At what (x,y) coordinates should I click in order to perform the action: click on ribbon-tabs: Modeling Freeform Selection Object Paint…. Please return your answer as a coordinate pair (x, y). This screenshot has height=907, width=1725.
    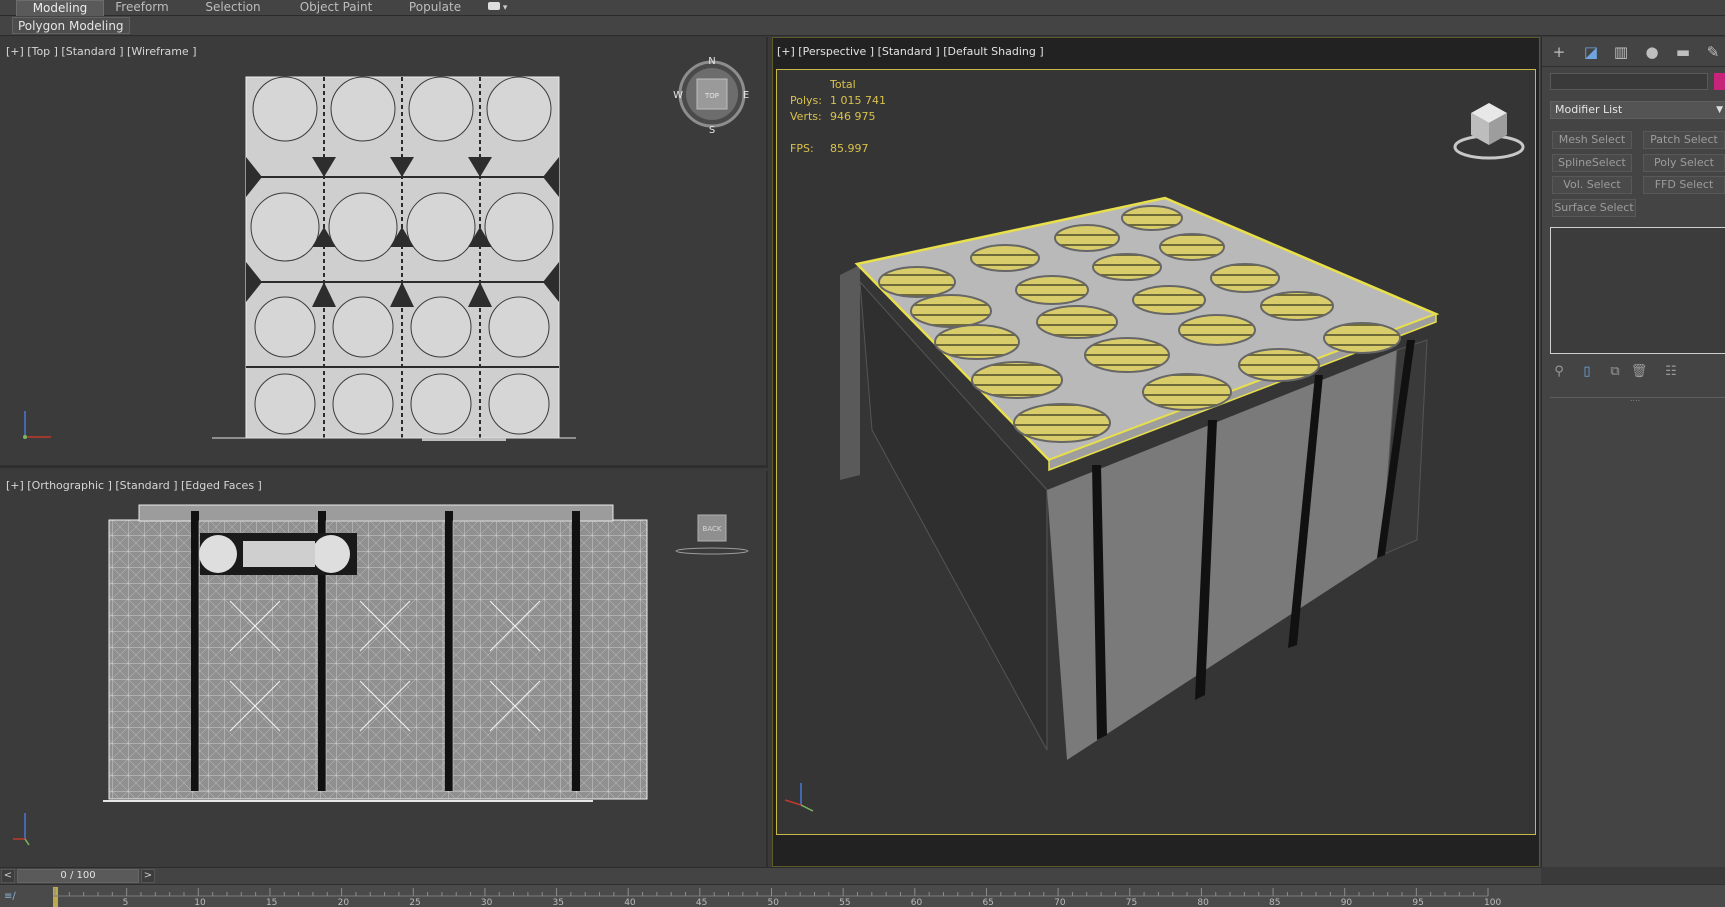
    Looking at the image, I should click on (862, 8).